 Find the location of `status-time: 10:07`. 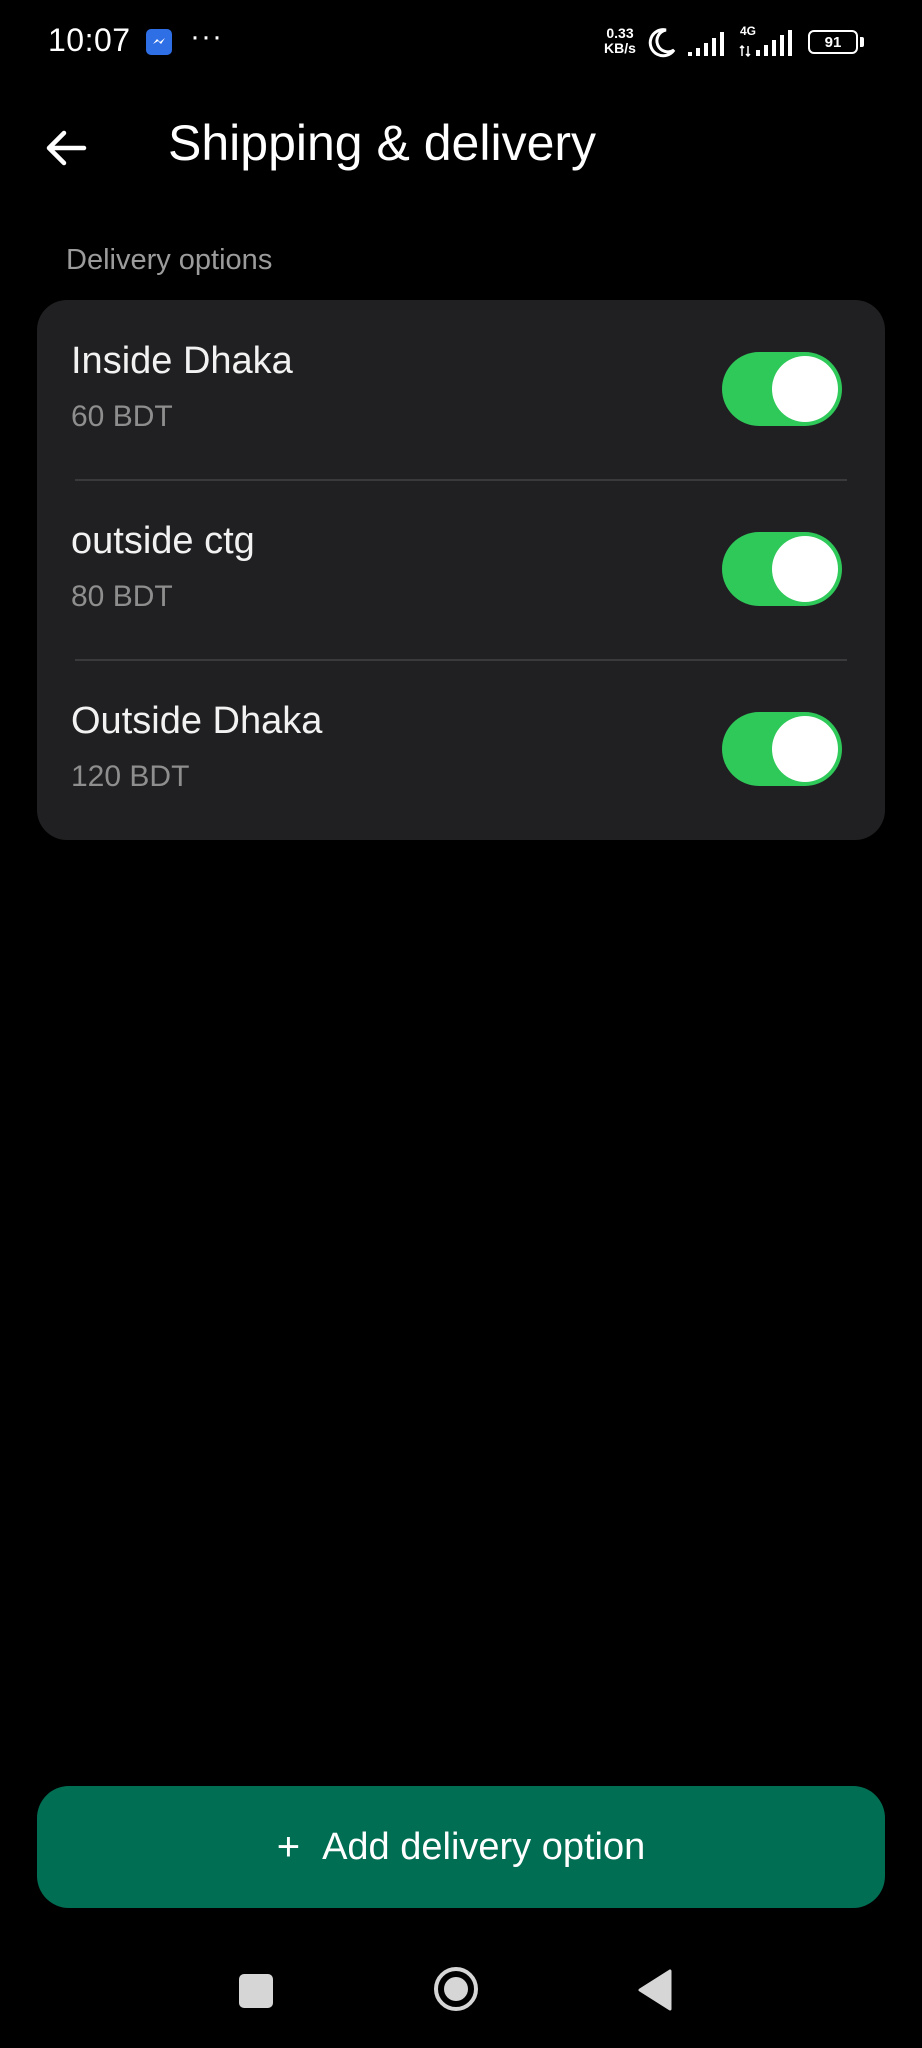

status-time: 10:07 is located at coordinates (89, 40).